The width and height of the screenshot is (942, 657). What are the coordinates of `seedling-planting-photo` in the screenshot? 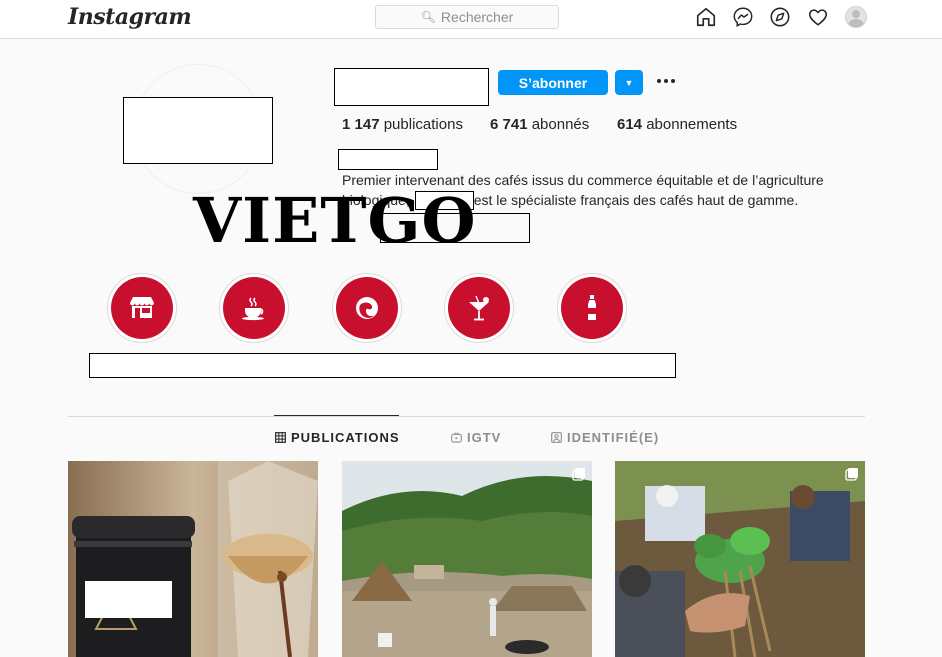 It's located at (740, 559).